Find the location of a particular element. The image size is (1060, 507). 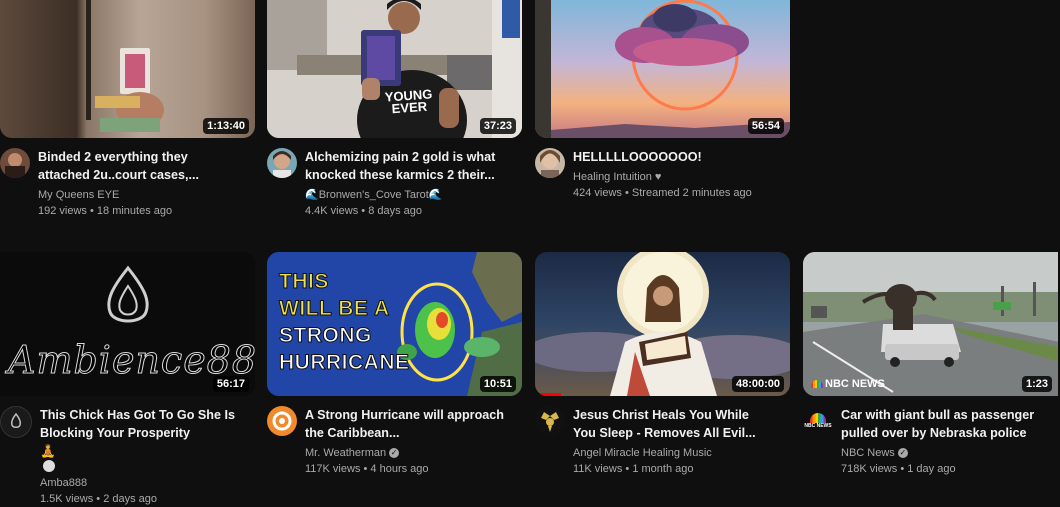

video-thumbnail: 1:13:40 is located at coordinates (127, 69).